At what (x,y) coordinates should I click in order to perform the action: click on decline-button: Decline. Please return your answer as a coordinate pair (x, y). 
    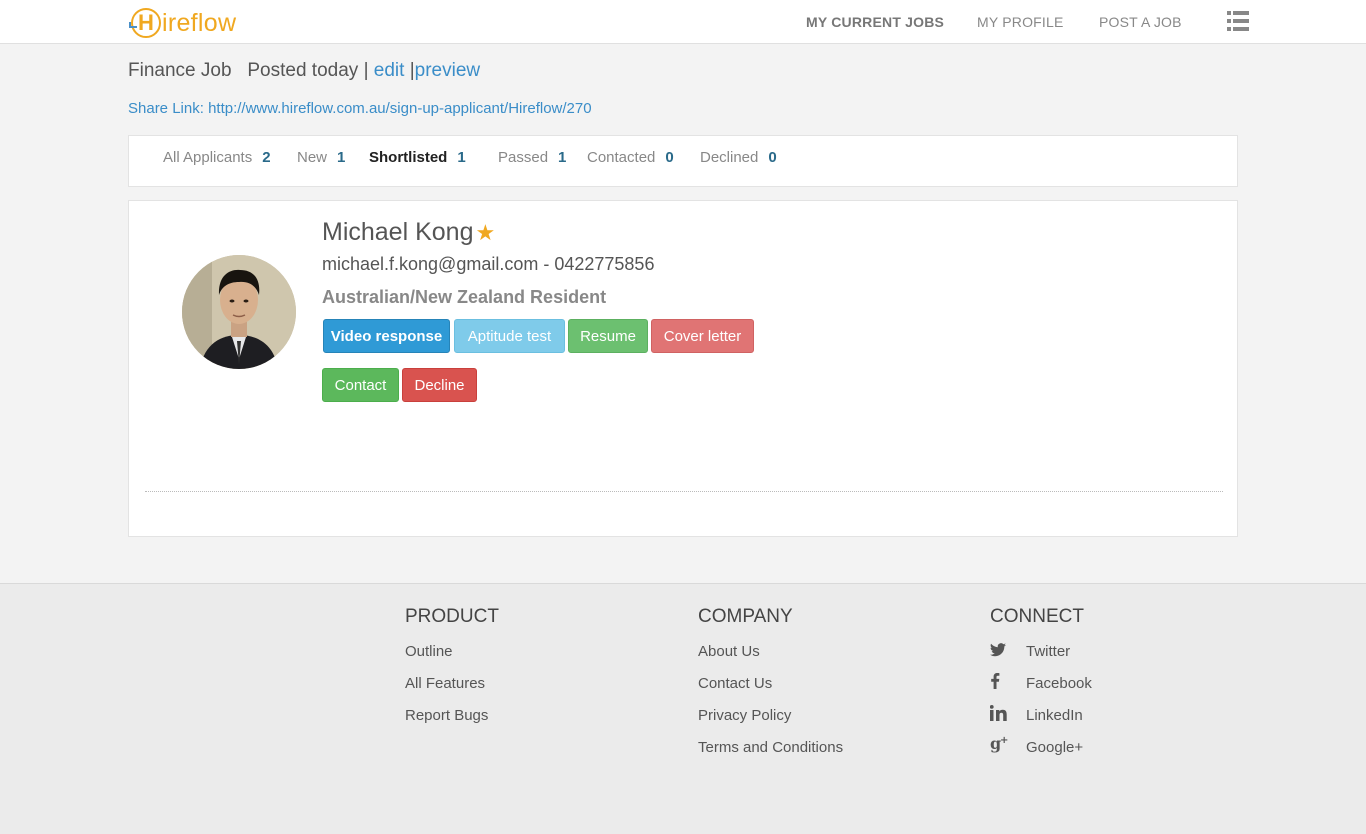
    Looking at the image, I should click on (439, 385).